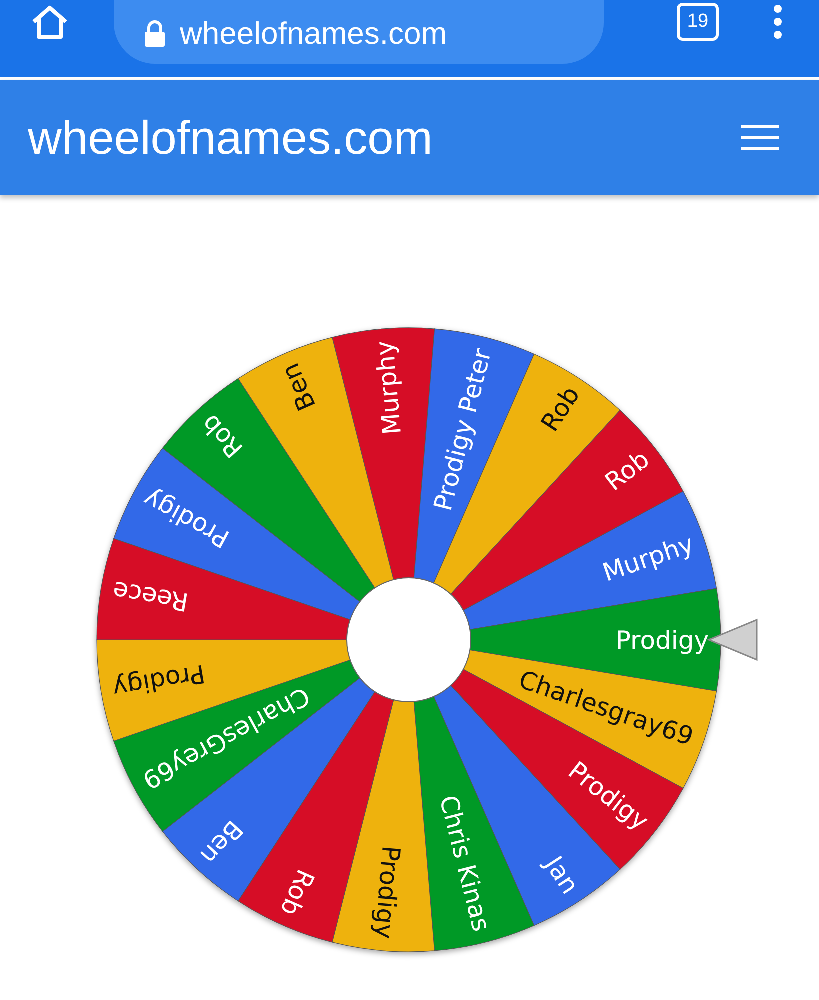 The width and height of the screenshot is (819, 1000). What do you see at coordinates (155, 34) in the screenshot?
I see `lock-icon` at bounding box center [155, 34].